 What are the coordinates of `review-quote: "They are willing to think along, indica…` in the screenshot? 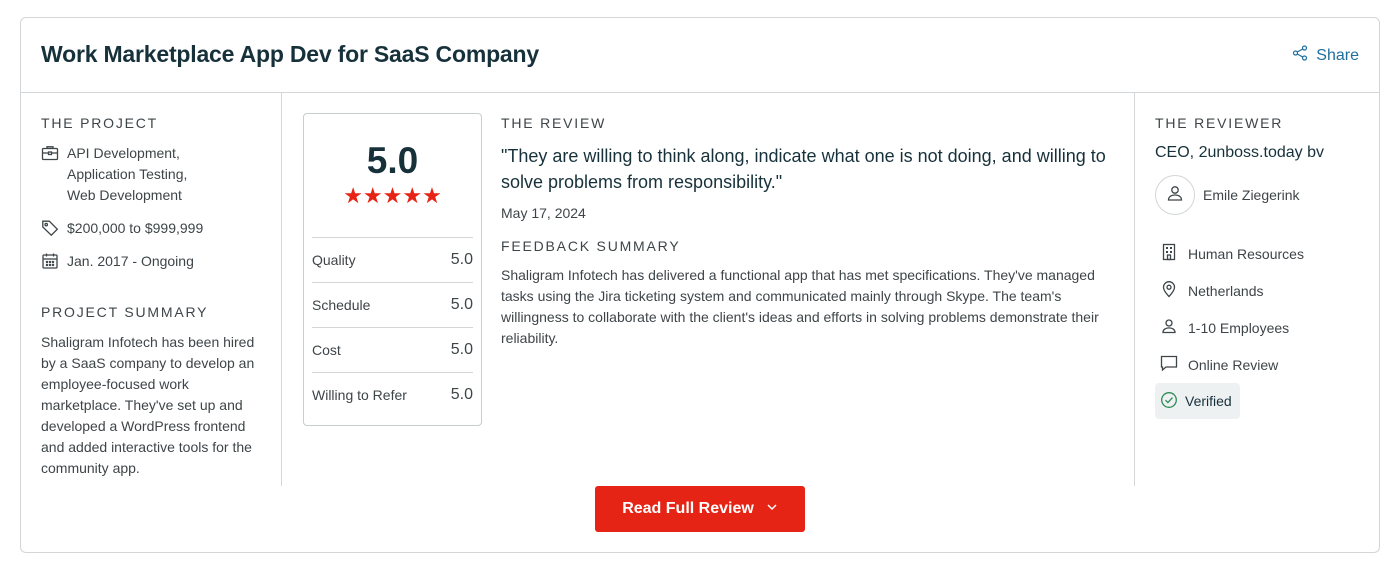 It's located at (803, 169).